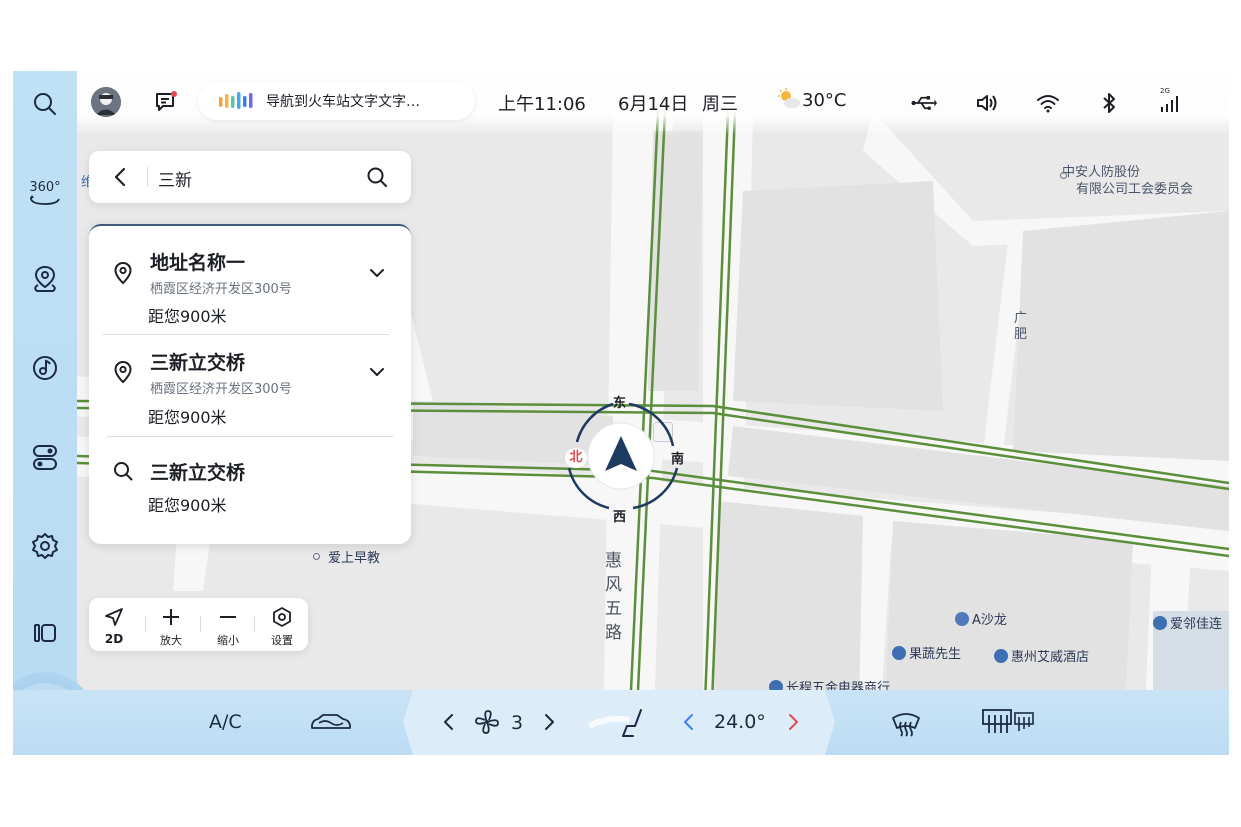 The height and width of the screenshot is (827, 1241). I want to click on map-poi-hotel: 惠州艾威酒店, so click(1041, 655).